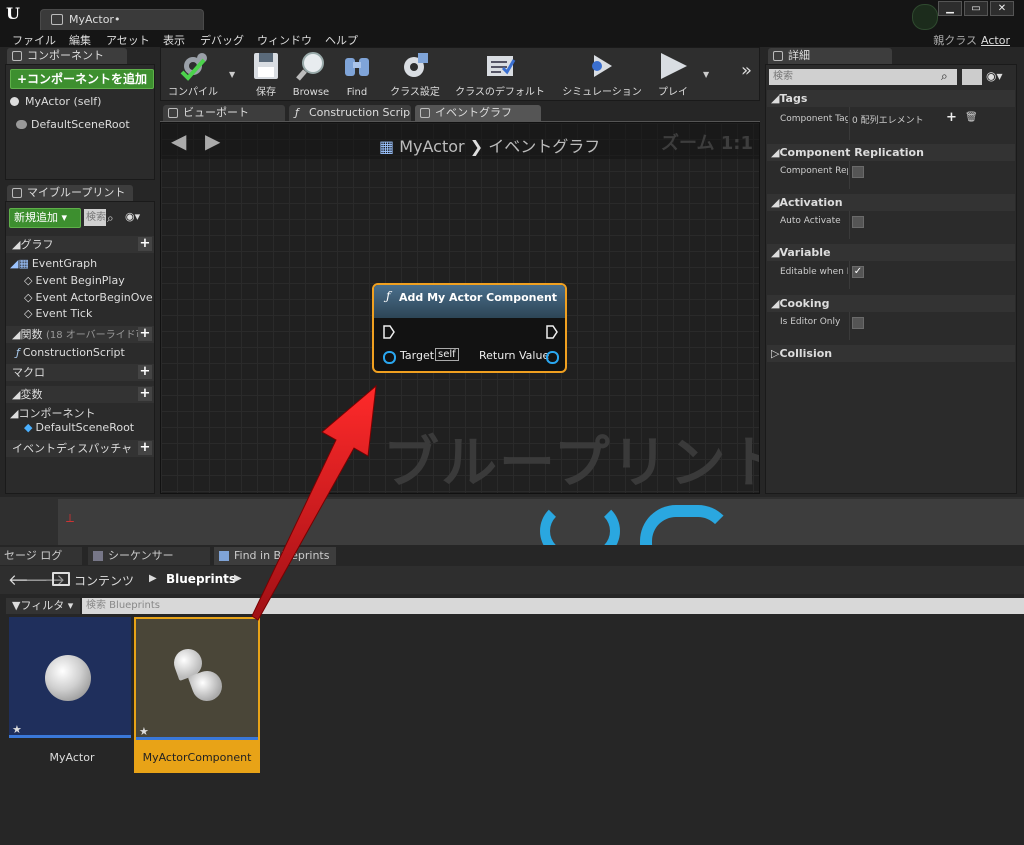 The image size is (1024, 845). What do you see at coordinates (951, 117) in the screenshot?
I see `add-element-button: +` at bounding box center [951, 117].